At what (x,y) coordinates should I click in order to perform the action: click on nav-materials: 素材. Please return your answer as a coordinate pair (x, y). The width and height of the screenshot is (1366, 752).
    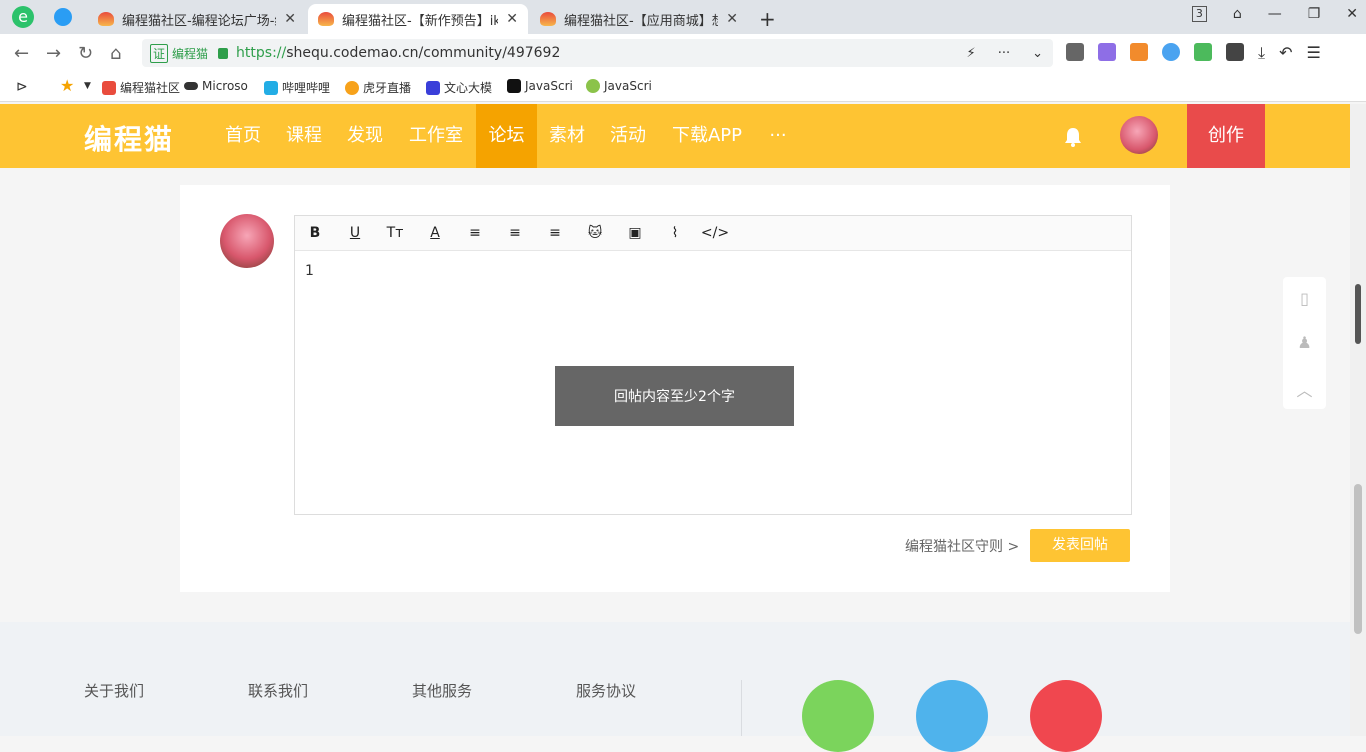
    Looking at the image, I should click on (567, 136).